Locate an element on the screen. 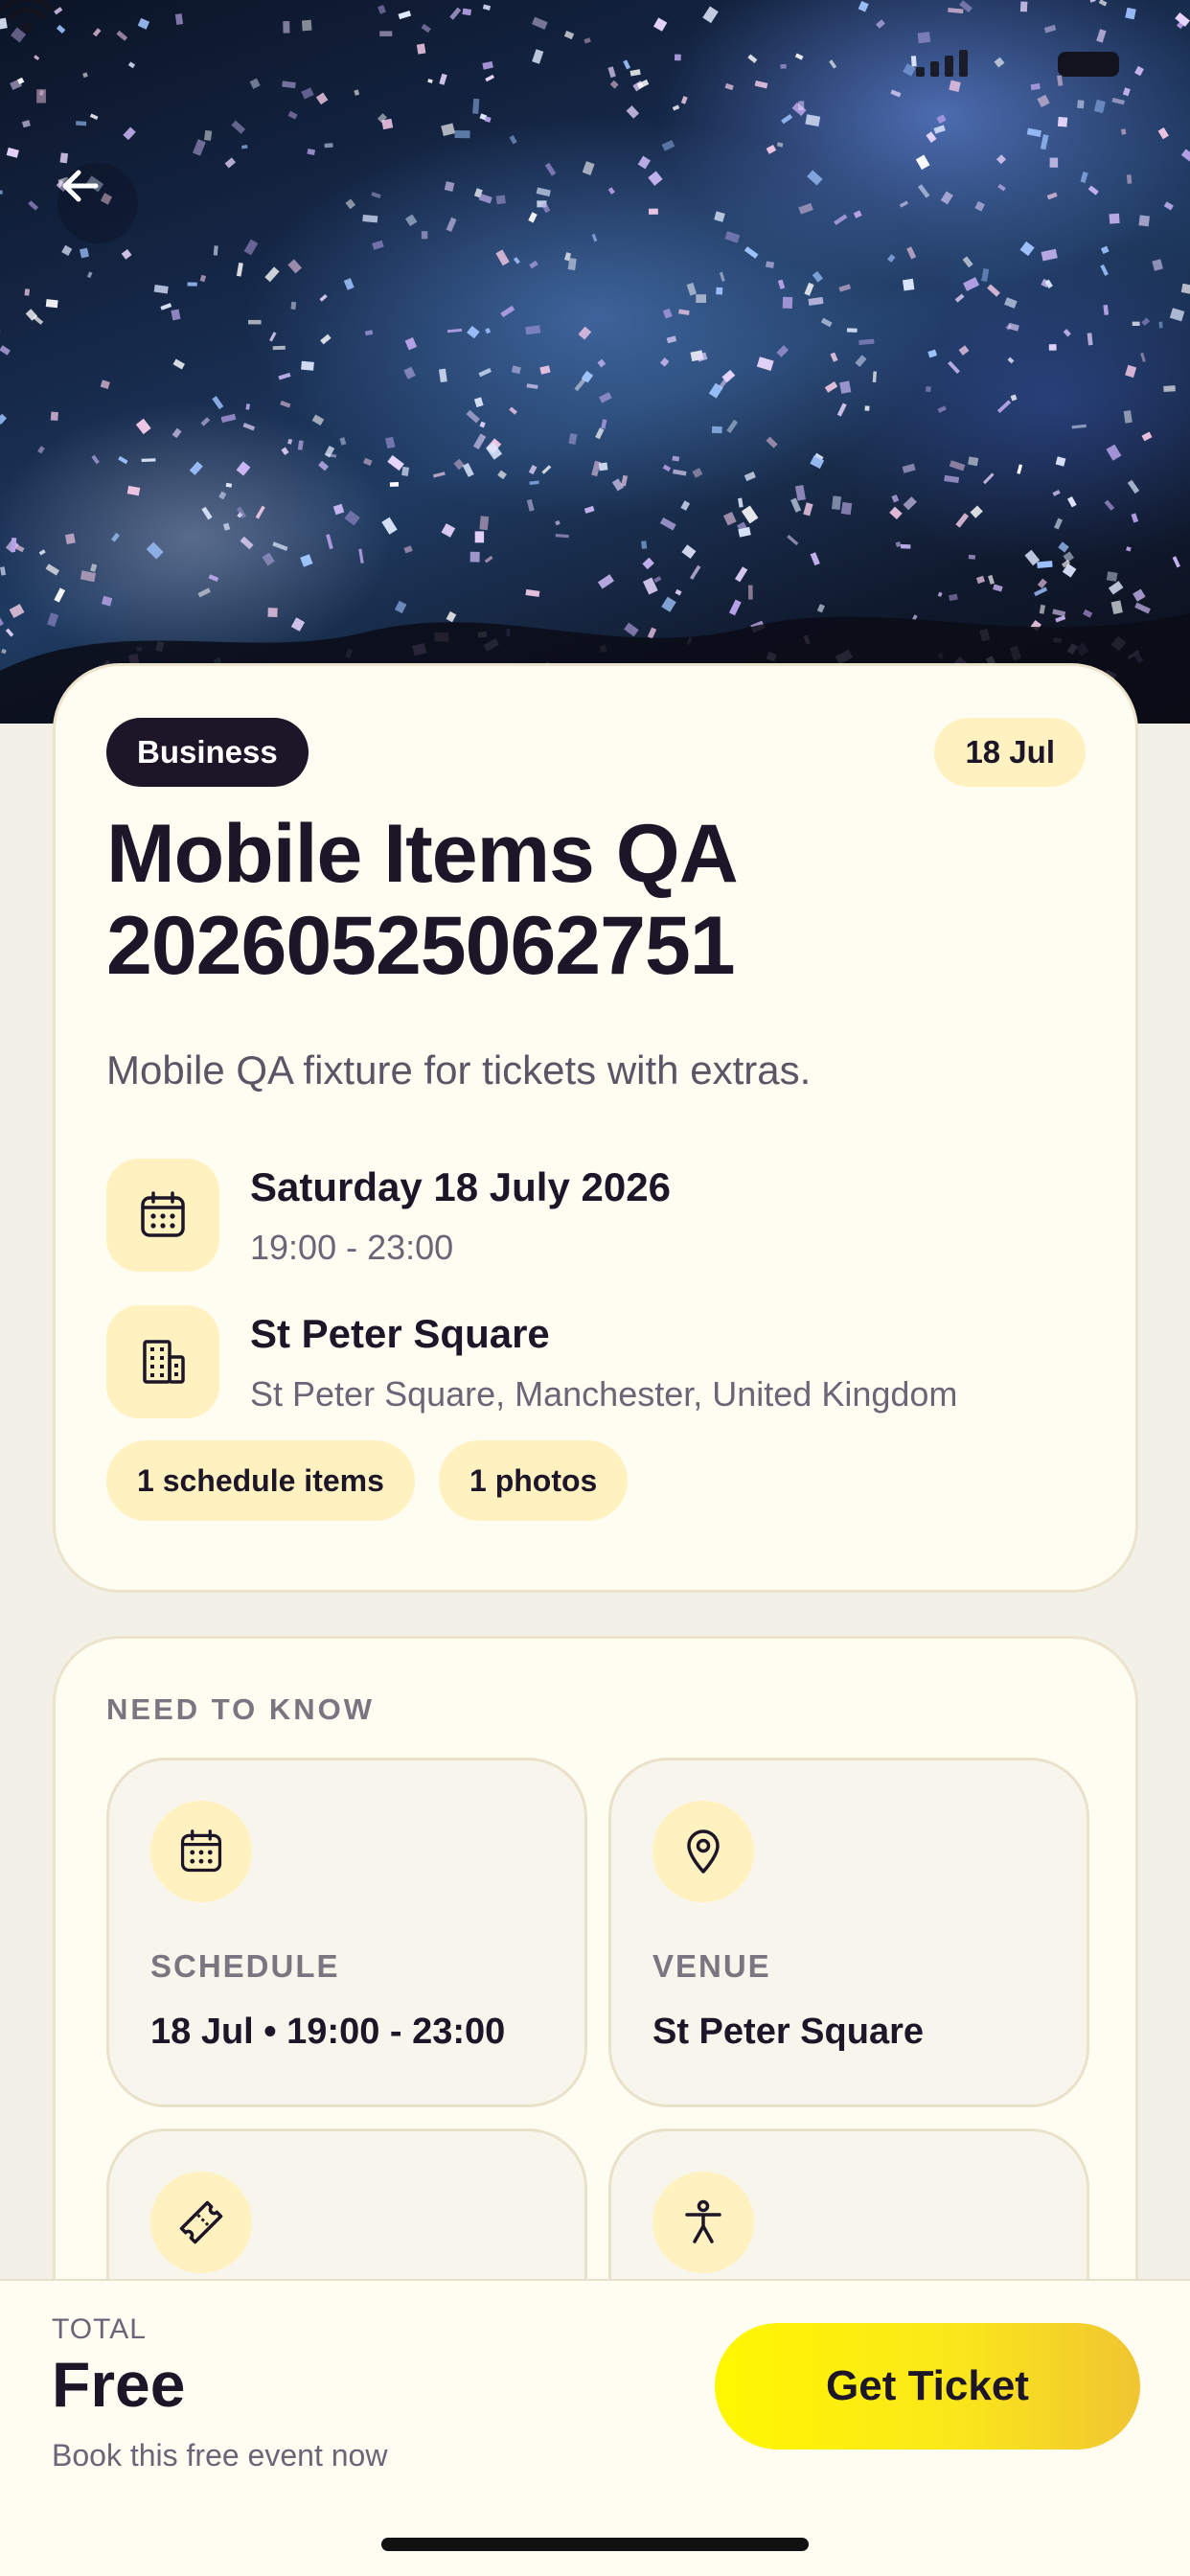 This screenshot has width=1190, height=2576. schedule-value: 18 Jul • 19:00 - 23:00 is located at coordinates (328, 2032).